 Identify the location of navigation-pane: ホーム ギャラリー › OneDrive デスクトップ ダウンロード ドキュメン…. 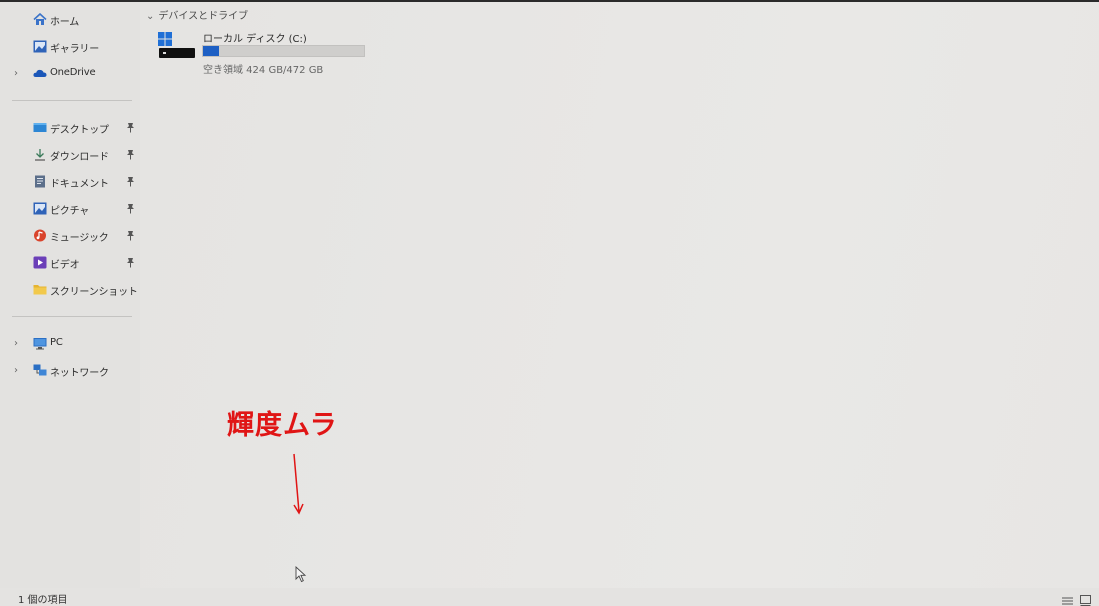
(70, 295).